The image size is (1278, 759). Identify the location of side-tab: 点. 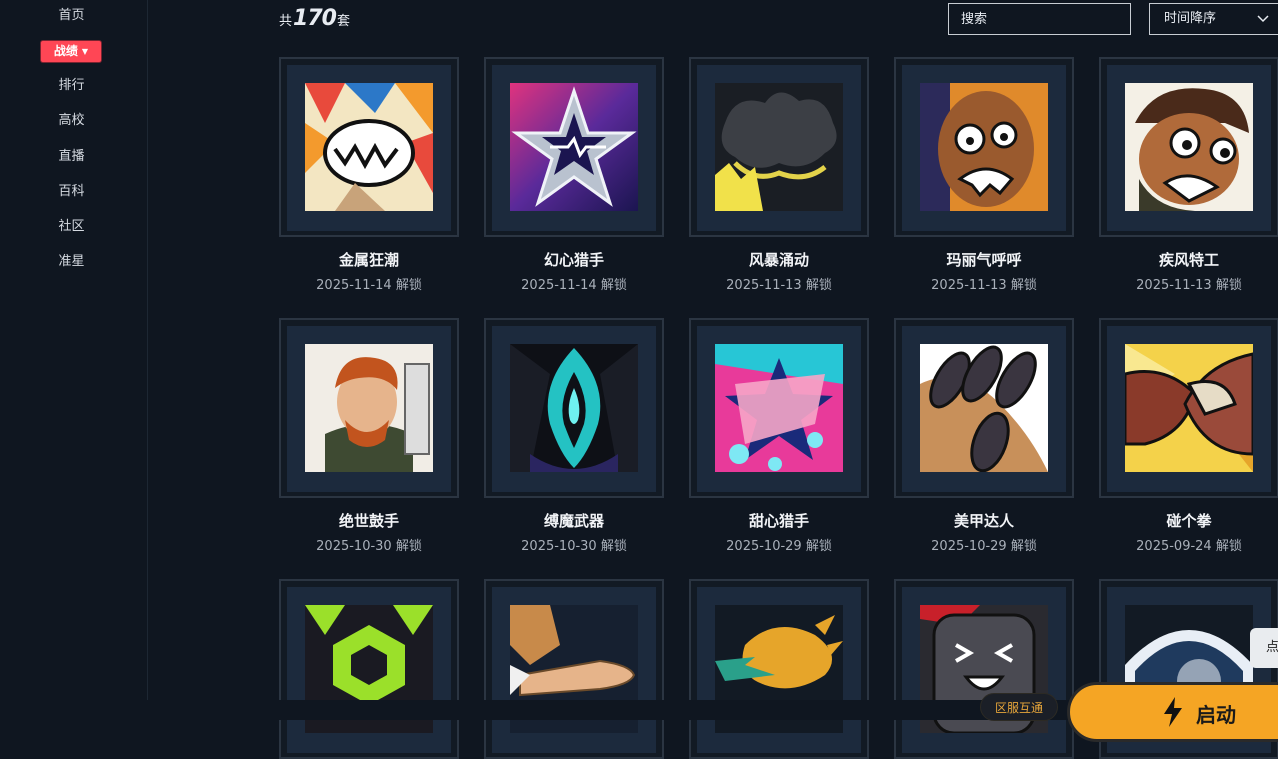
(1264, 648).